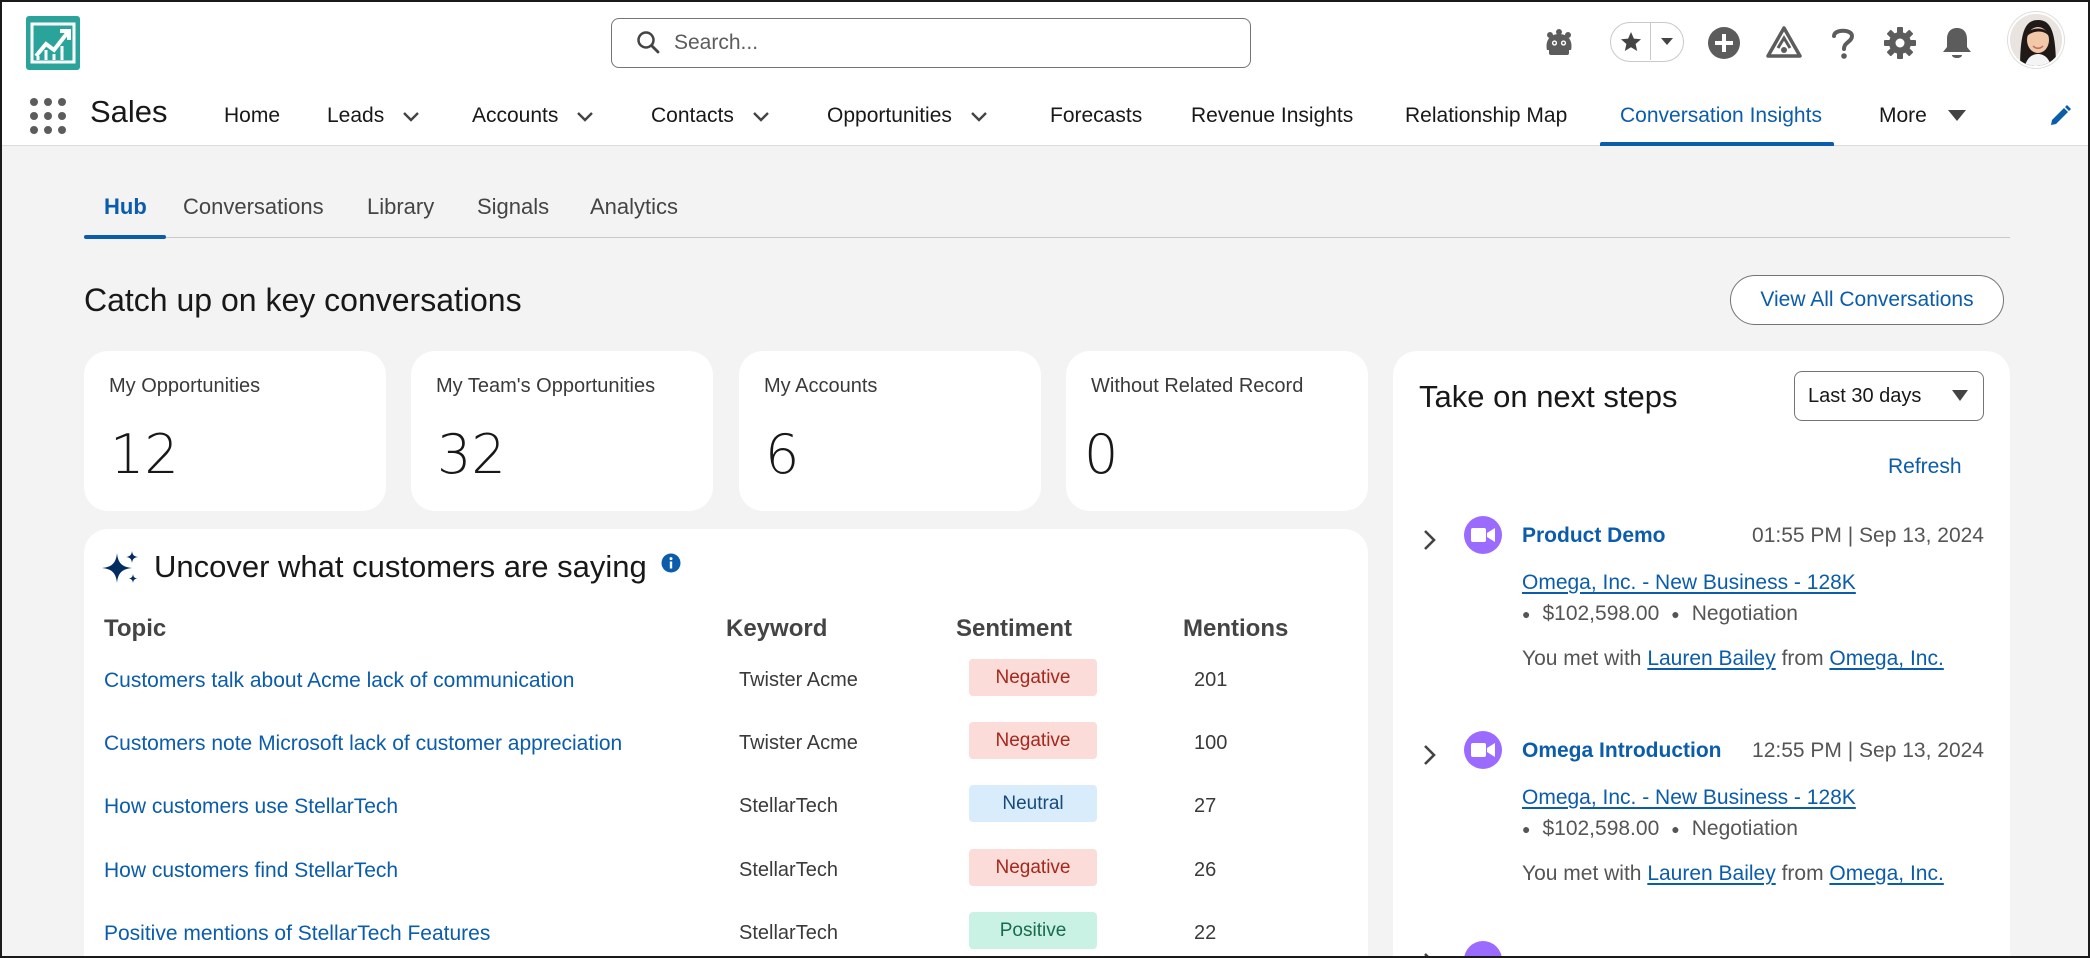  What do you see at coordinates (1867, 300) in the screenshot?
I see `view-all-conversations-button: View All Conversations` at bounding box center [1867, 300].